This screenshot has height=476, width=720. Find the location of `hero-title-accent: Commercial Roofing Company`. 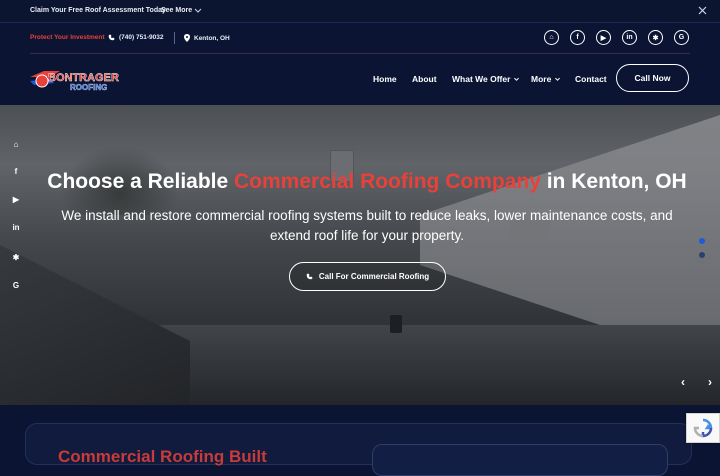

hero-title-accent: Commercial Roofing Company is located at coordinates (387, 181).